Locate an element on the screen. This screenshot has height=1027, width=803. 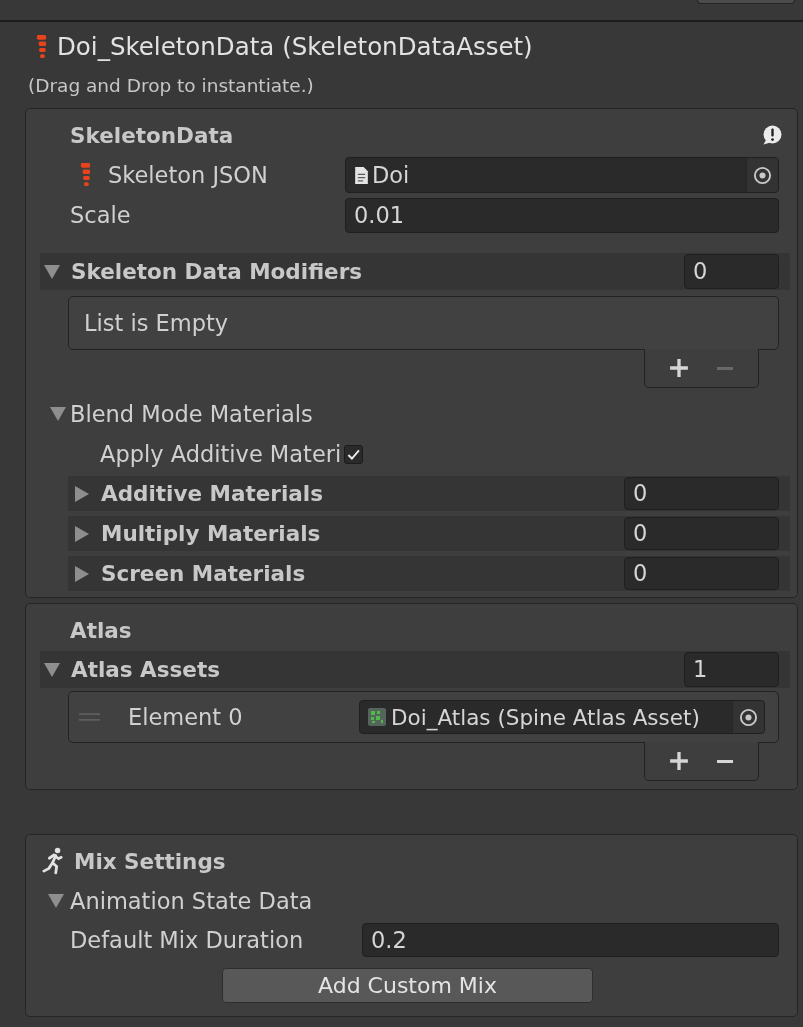
document-icon is located at coordinates (361, 175).